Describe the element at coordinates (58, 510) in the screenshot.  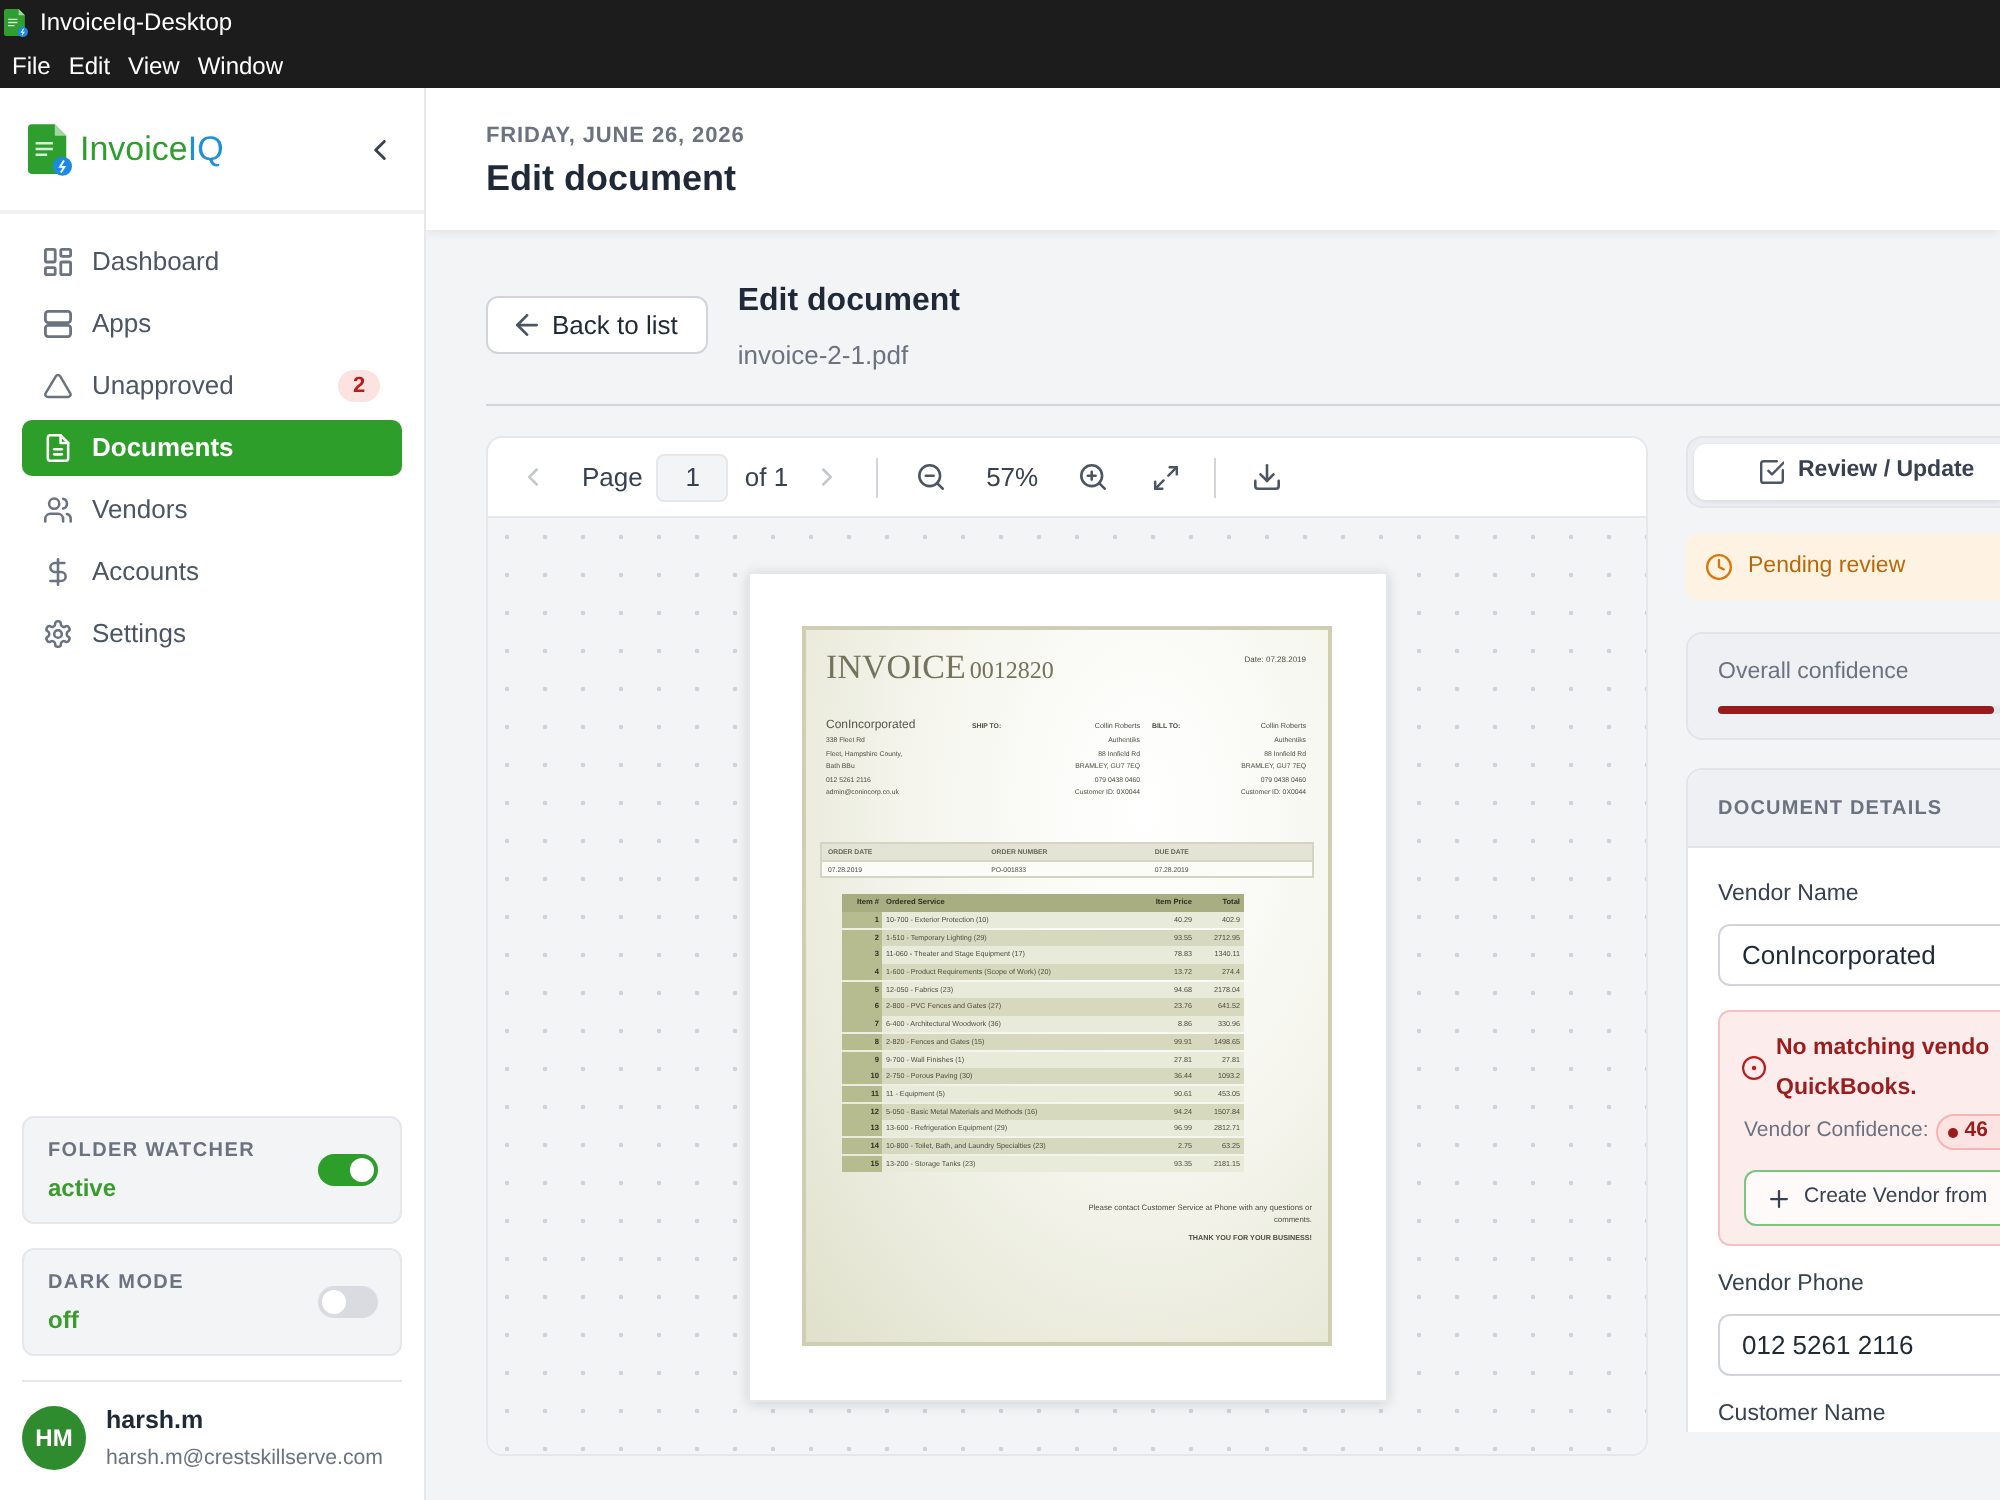
I see `users-icon` at that location.